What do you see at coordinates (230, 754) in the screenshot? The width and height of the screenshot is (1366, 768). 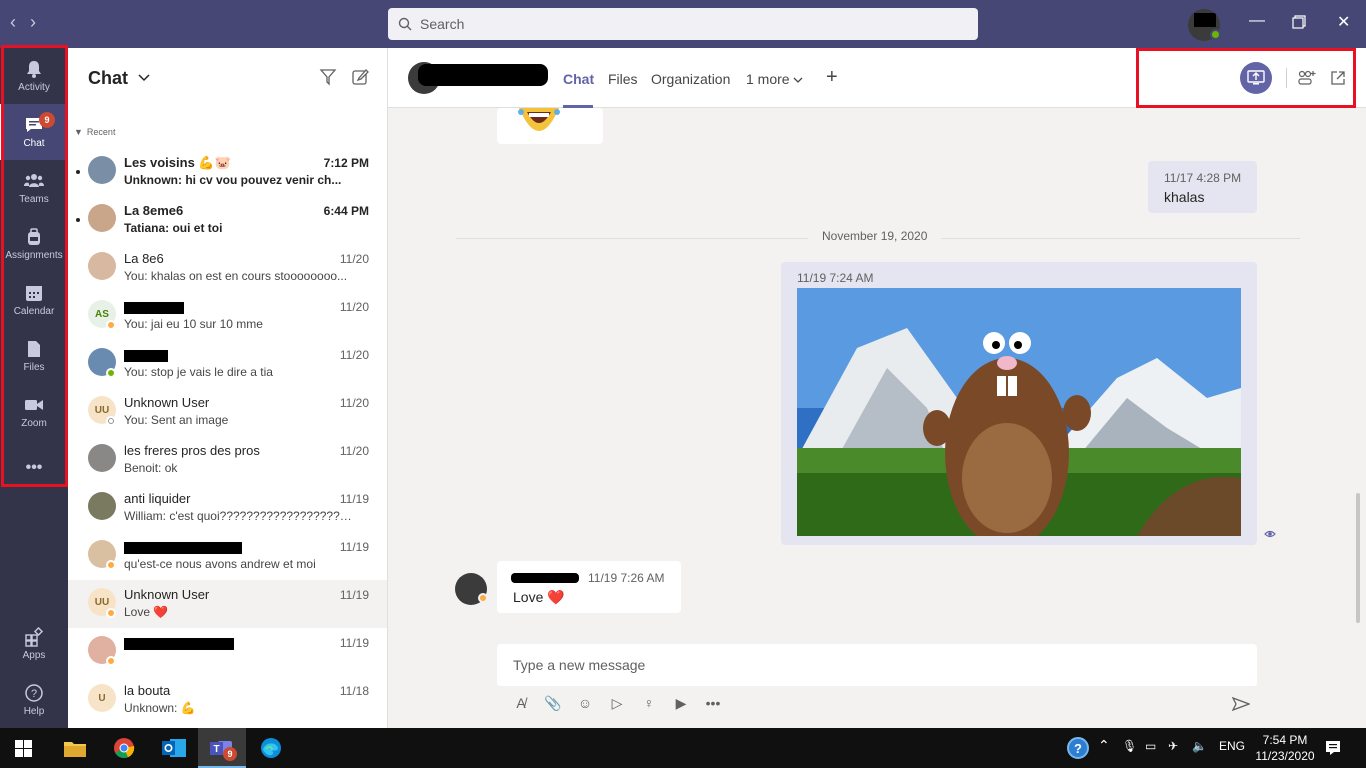 I see `teams-taskbar-badge: 9` at bounding box center [230, 754].